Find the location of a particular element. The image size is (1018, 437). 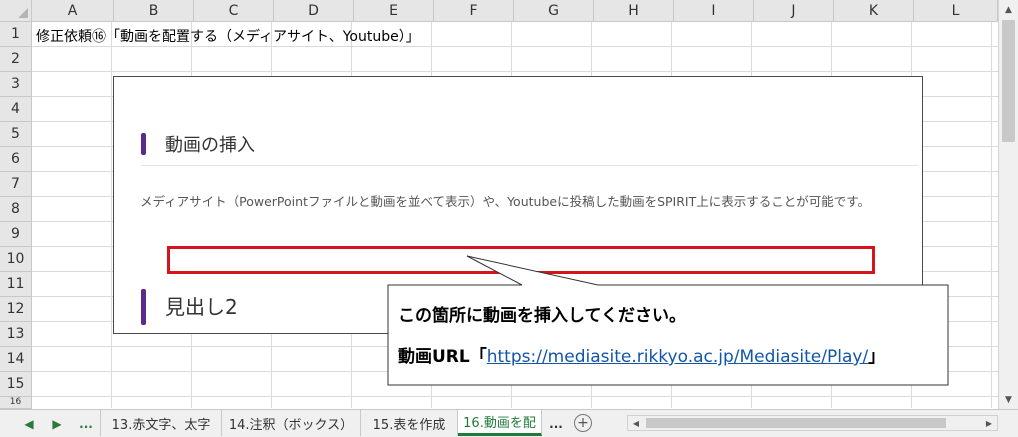

vertical-scroll-thumb is located at coordinates (1008, 81).